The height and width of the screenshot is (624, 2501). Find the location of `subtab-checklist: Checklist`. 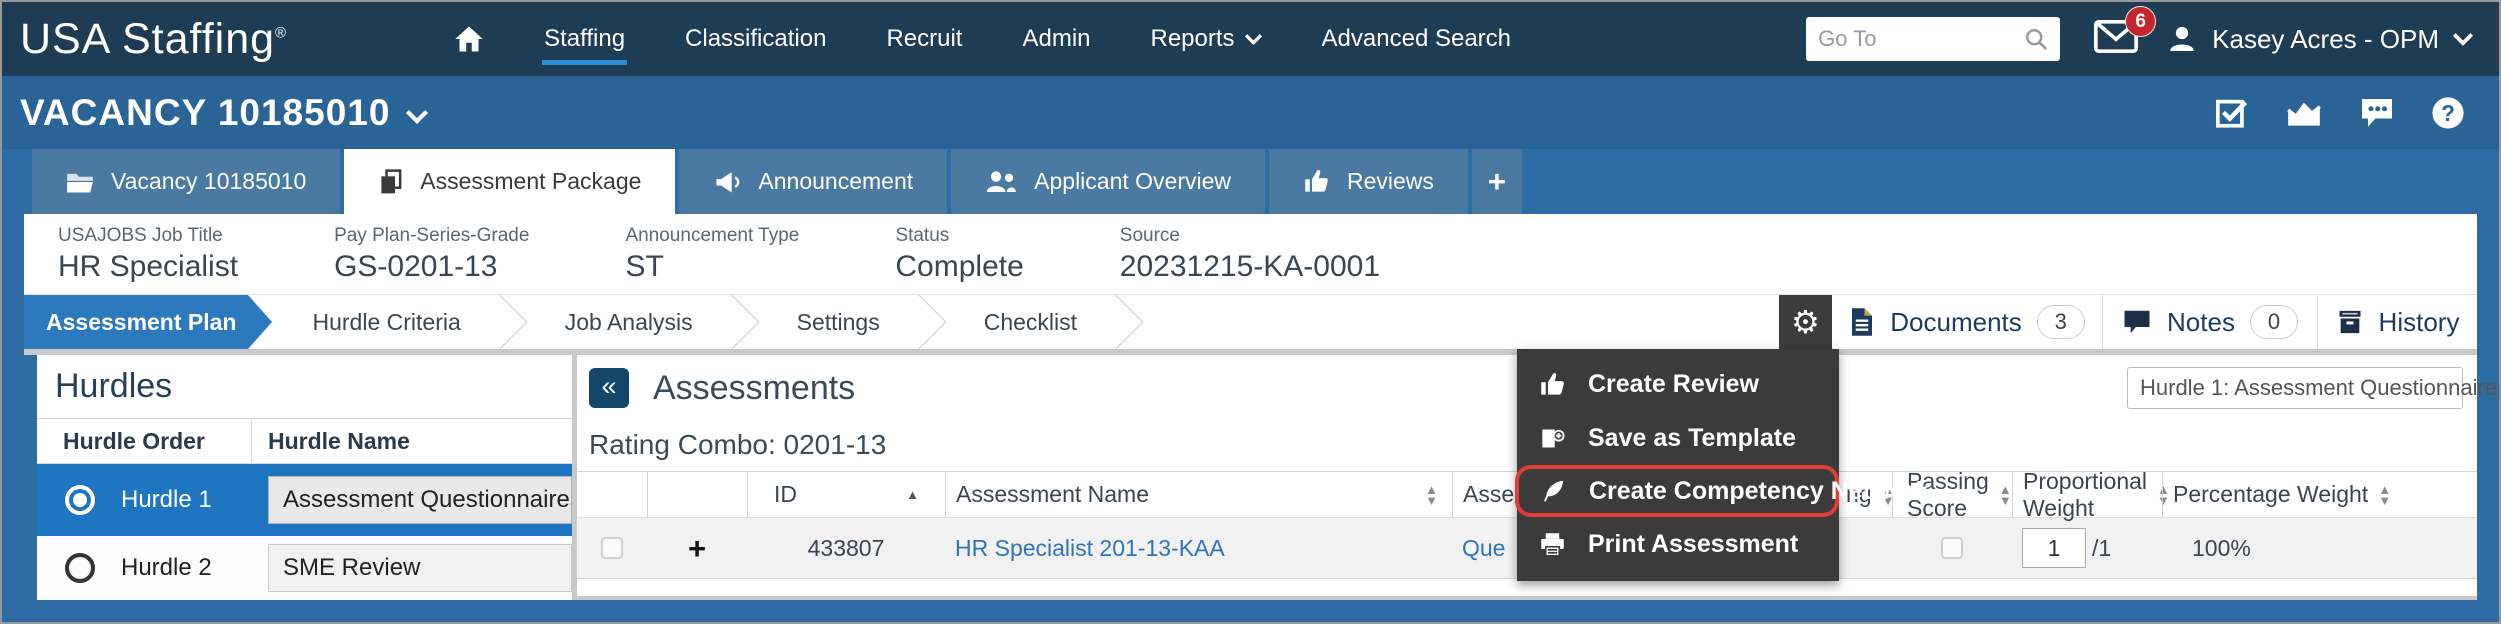

subtab-checklist: Checklist is located at coordinates (1030, 322).